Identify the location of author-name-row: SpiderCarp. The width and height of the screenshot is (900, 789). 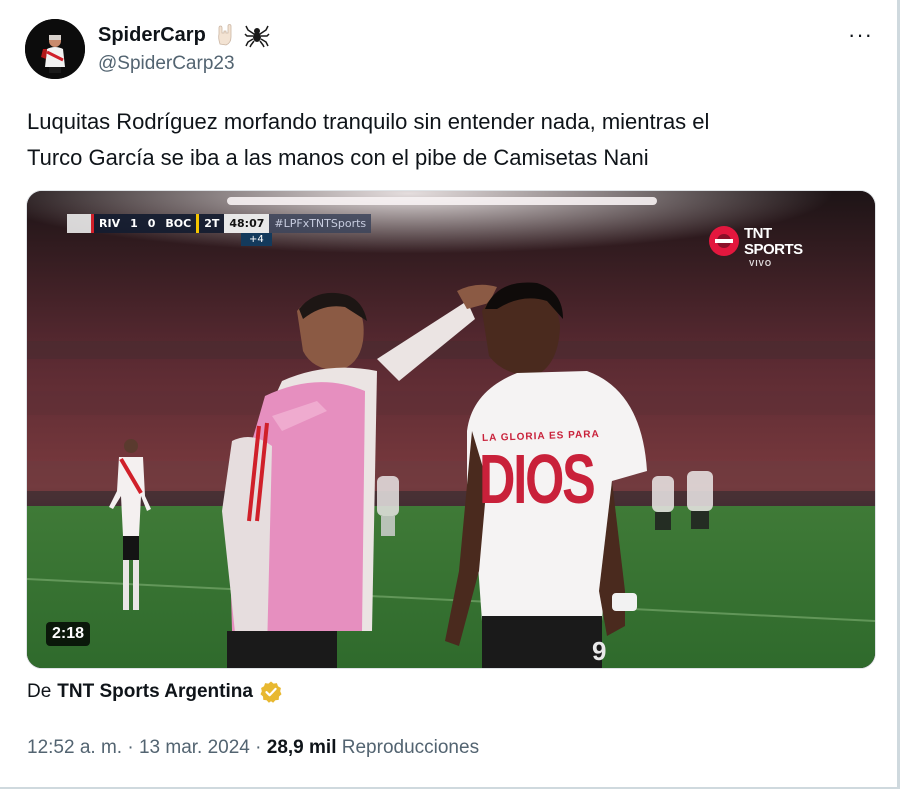
(184, 35).